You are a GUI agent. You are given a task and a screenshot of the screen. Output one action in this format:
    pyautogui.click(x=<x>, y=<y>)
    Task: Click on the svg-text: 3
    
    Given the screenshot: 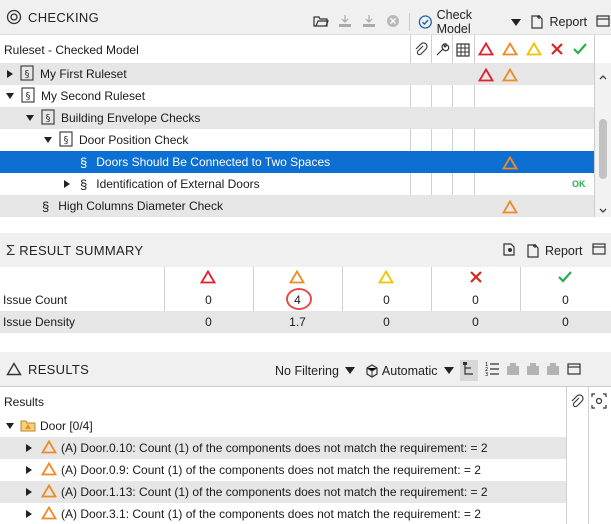 What is the action you would take?
    pyautogui.click(x=486, y=374)
    